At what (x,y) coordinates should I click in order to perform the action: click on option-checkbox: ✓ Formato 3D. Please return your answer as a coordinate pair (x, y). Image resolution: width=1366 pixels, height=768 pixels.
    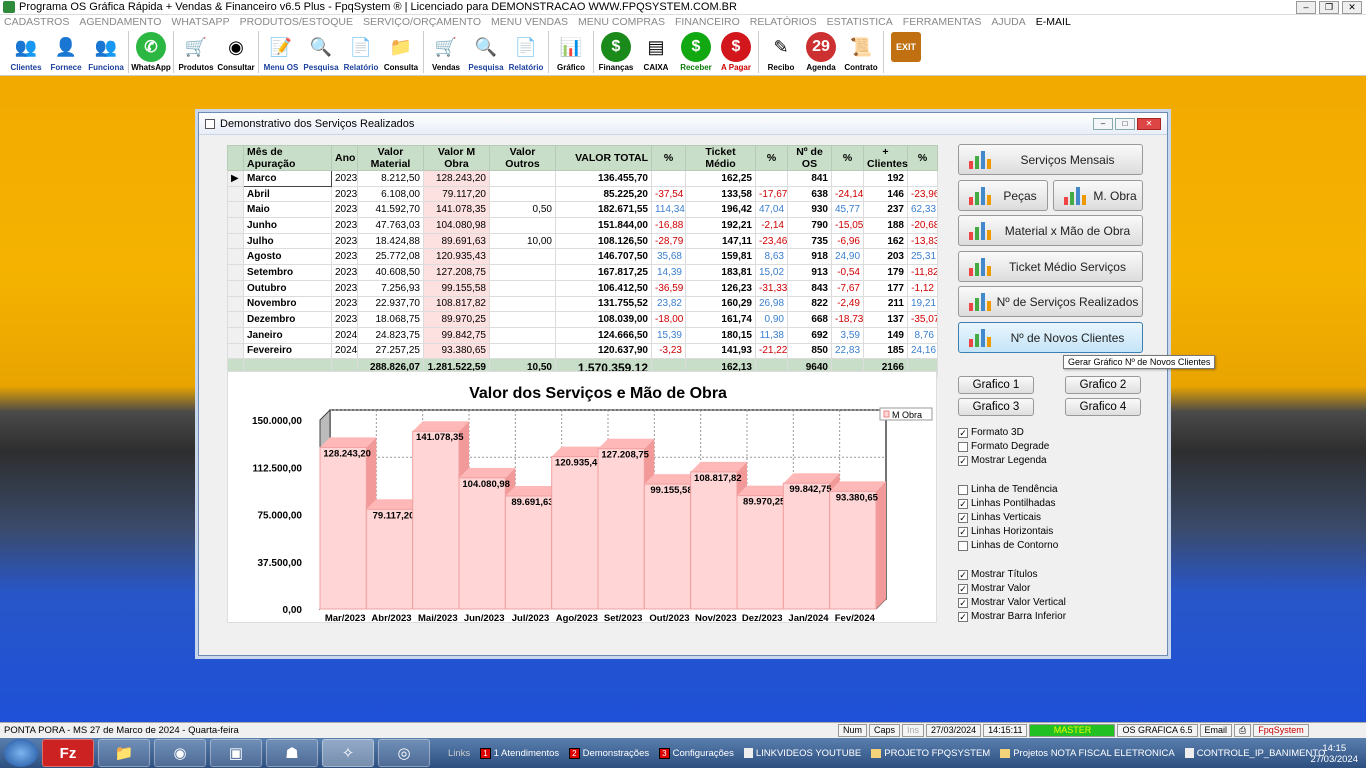
    Looking at the image, I should click on (991, 432).